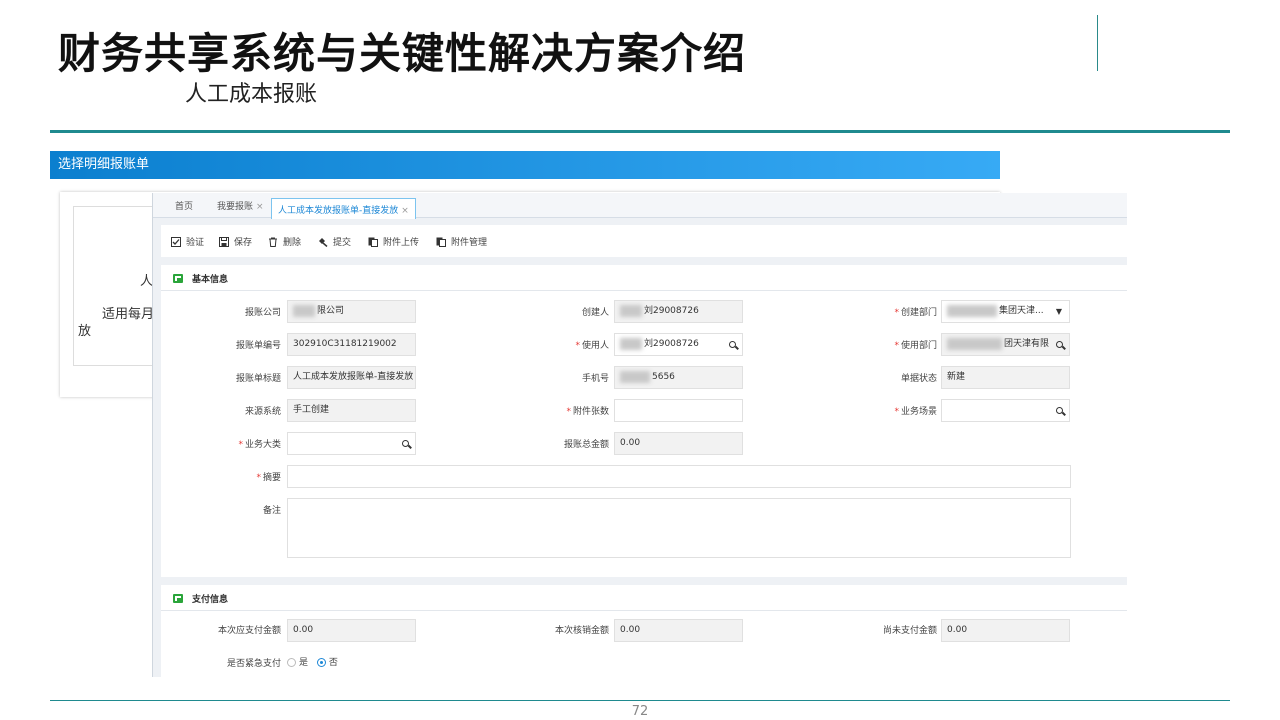  What do you see at coordinates (678, 377) in the screenshot?
I see `phone-field: 5656` at bounding box center [678, 377].